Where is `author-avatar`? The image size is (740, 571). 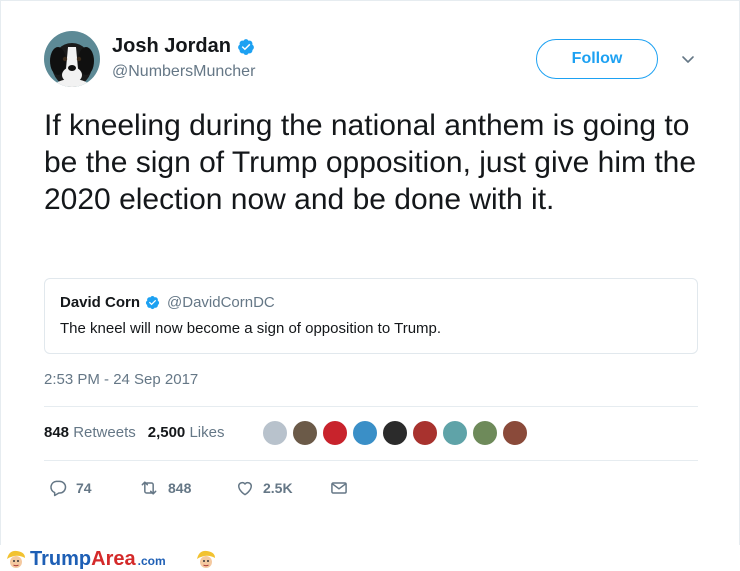 author-avatar is located at coordinates (72, 59).